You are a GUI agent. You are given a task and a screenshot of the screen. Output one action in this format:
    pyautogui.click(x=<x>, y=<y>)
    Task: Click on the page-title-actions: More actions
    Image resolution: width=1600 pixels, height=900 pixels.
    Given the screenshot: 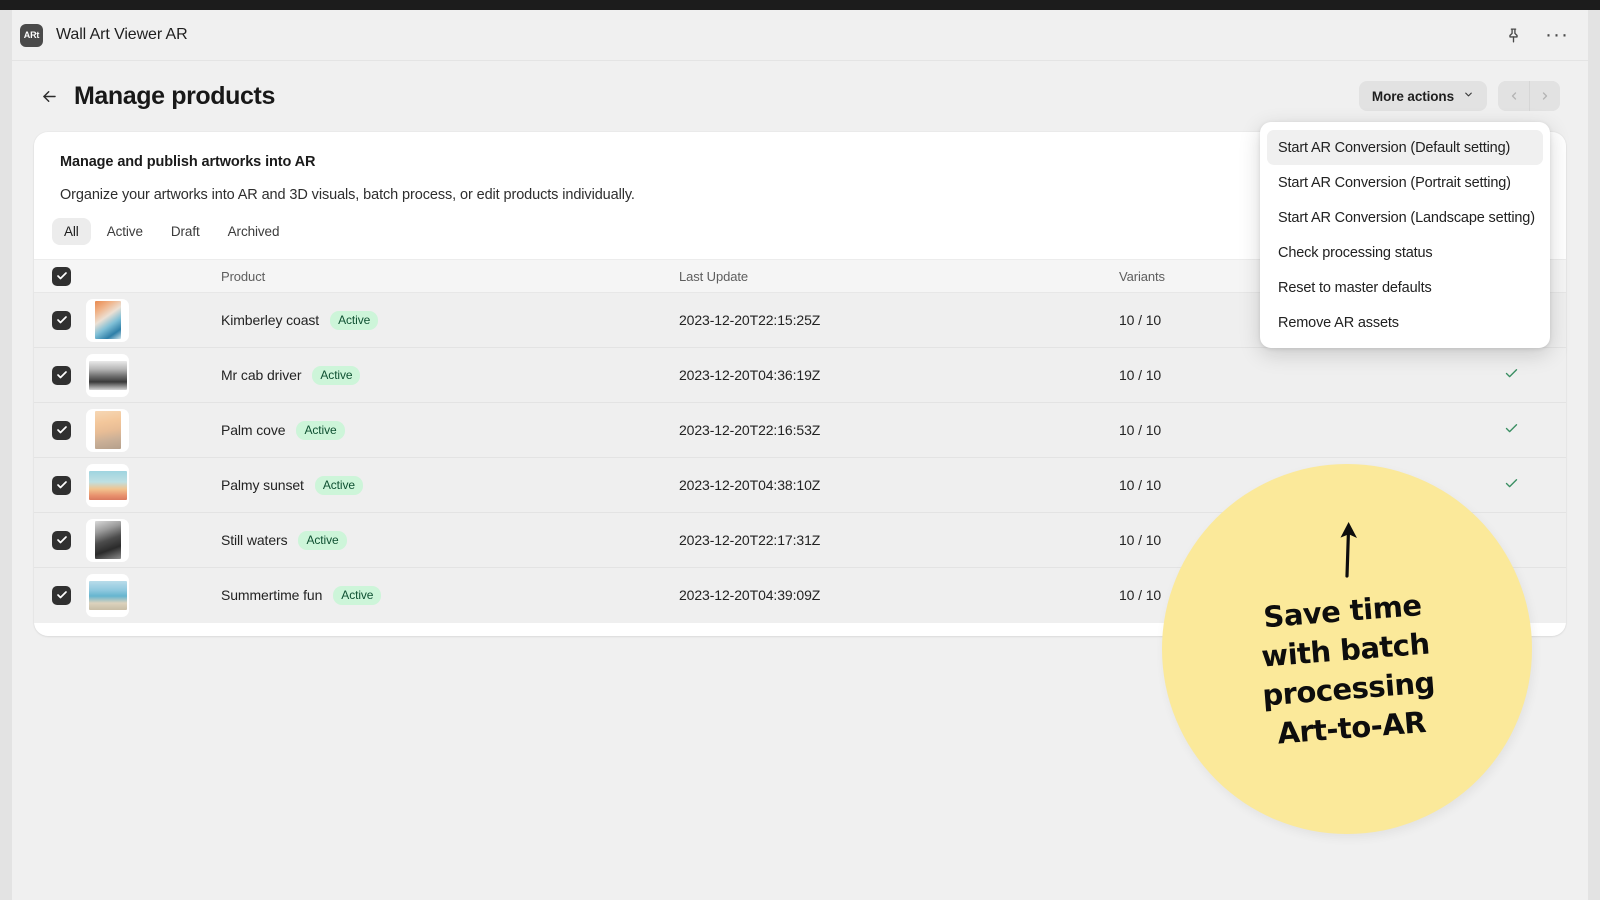 What is the action you would take?
    pyautogui.click(x=1459, y=96)
    